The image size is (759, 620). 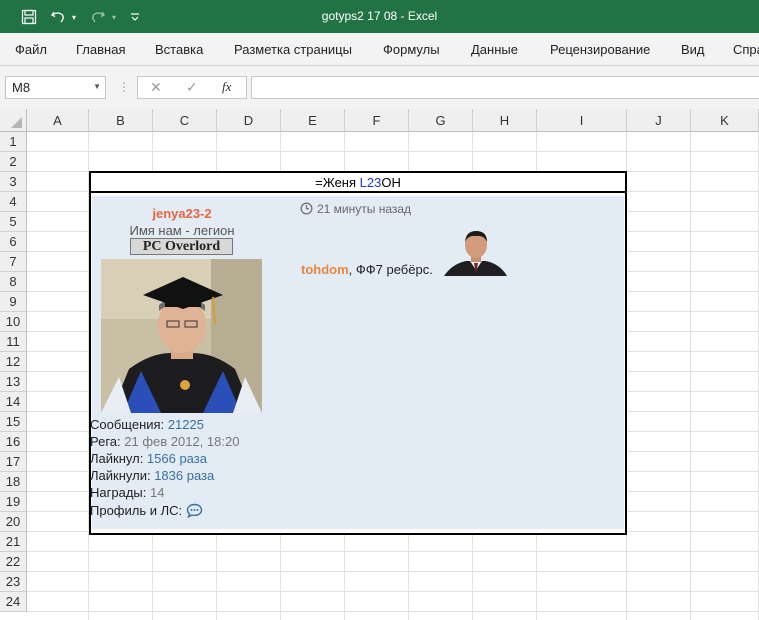 What do you see at coordinates (13, 302) in the screenshot?
I see `row-header-9: 9` at bounding box center [13, 302].